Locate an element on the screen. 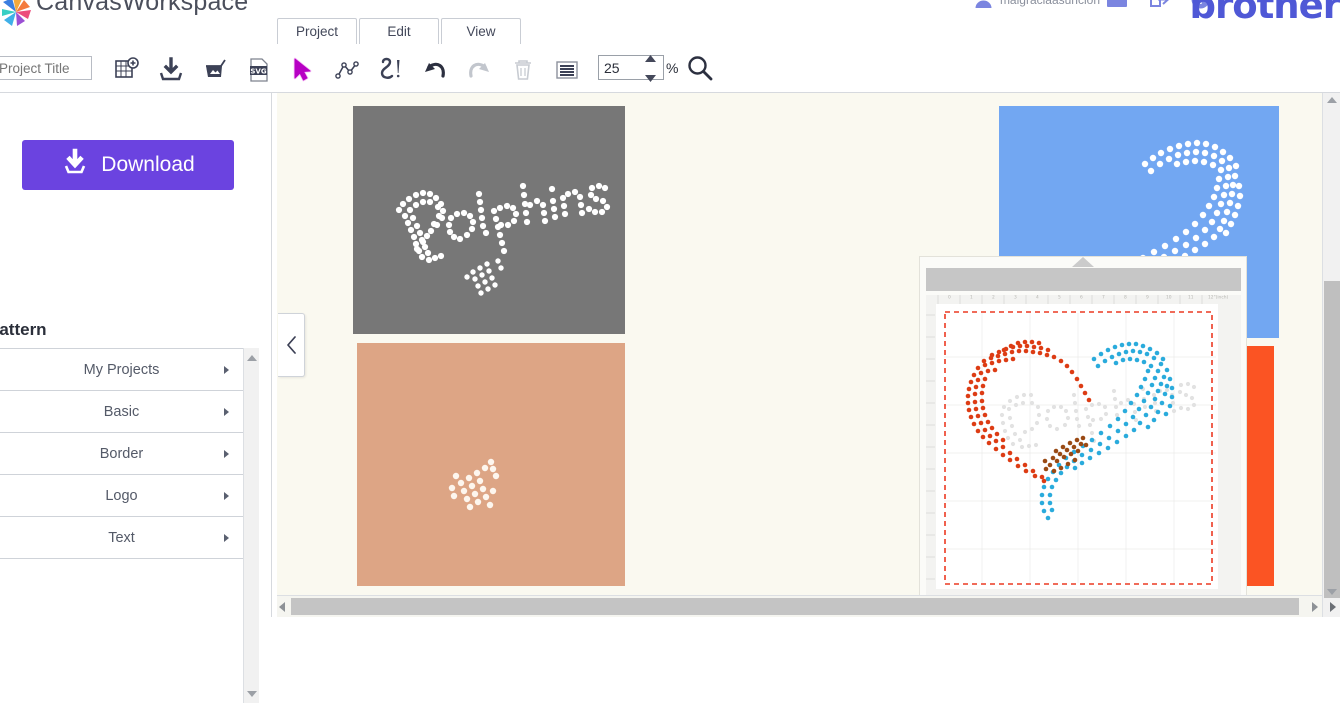 This screenshot has height=703, width=1340. object-list-icon is located at coordinates (567, 70).